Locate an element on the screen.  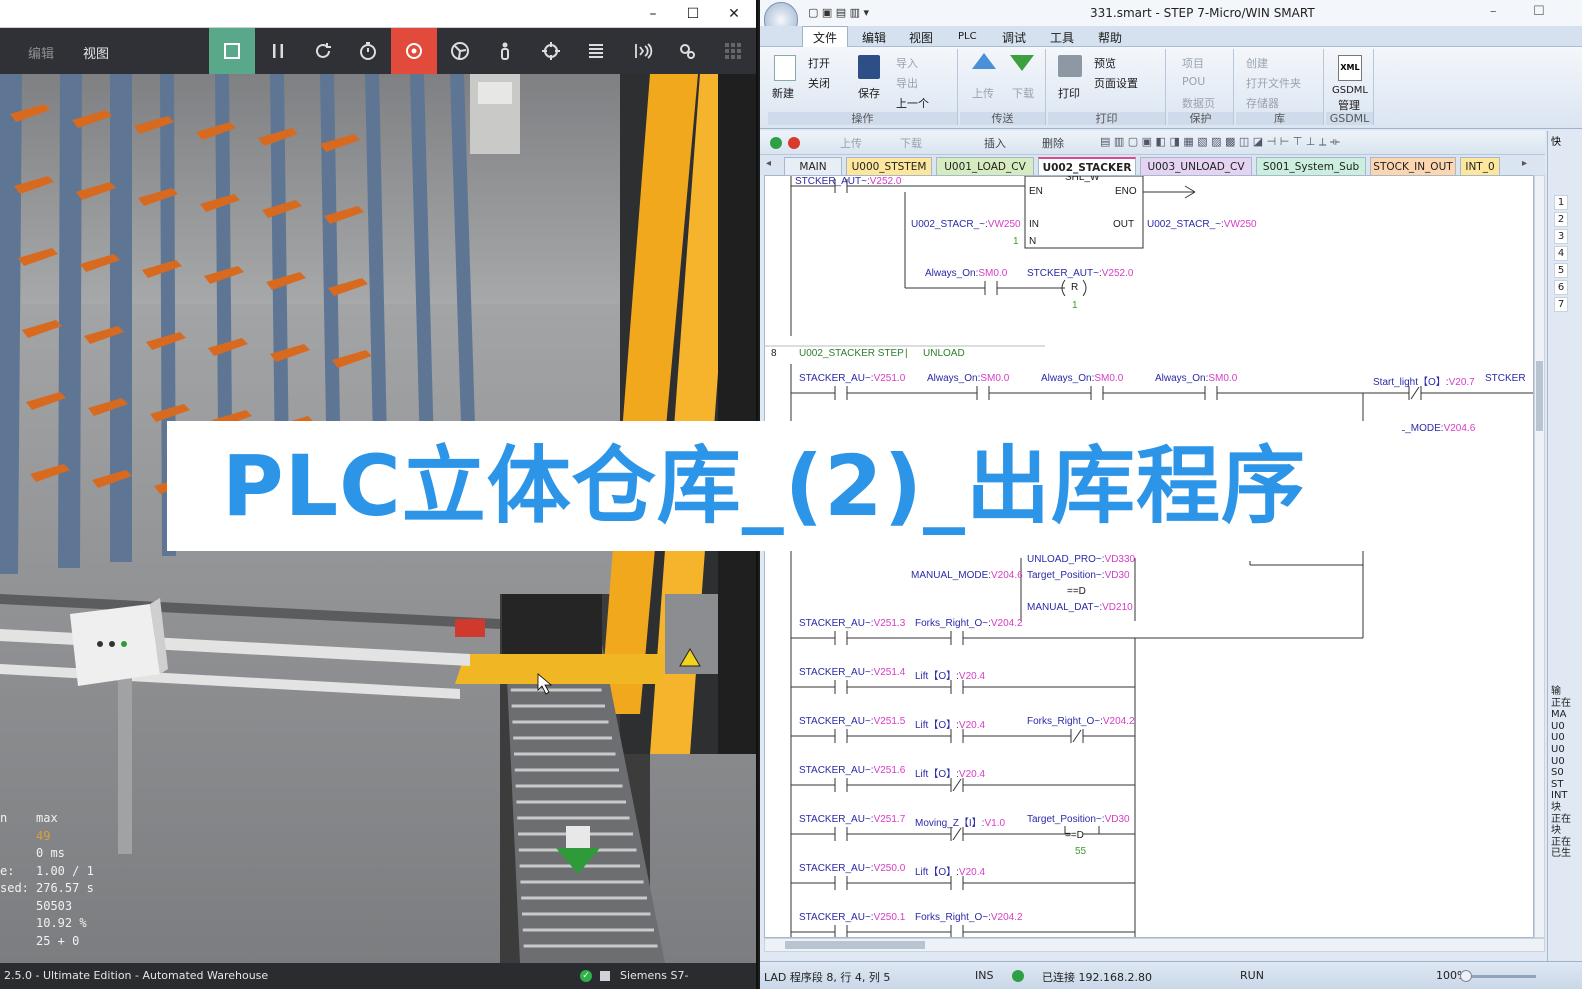
side-panel-row: 7 is located at coordinates (1561, 304).